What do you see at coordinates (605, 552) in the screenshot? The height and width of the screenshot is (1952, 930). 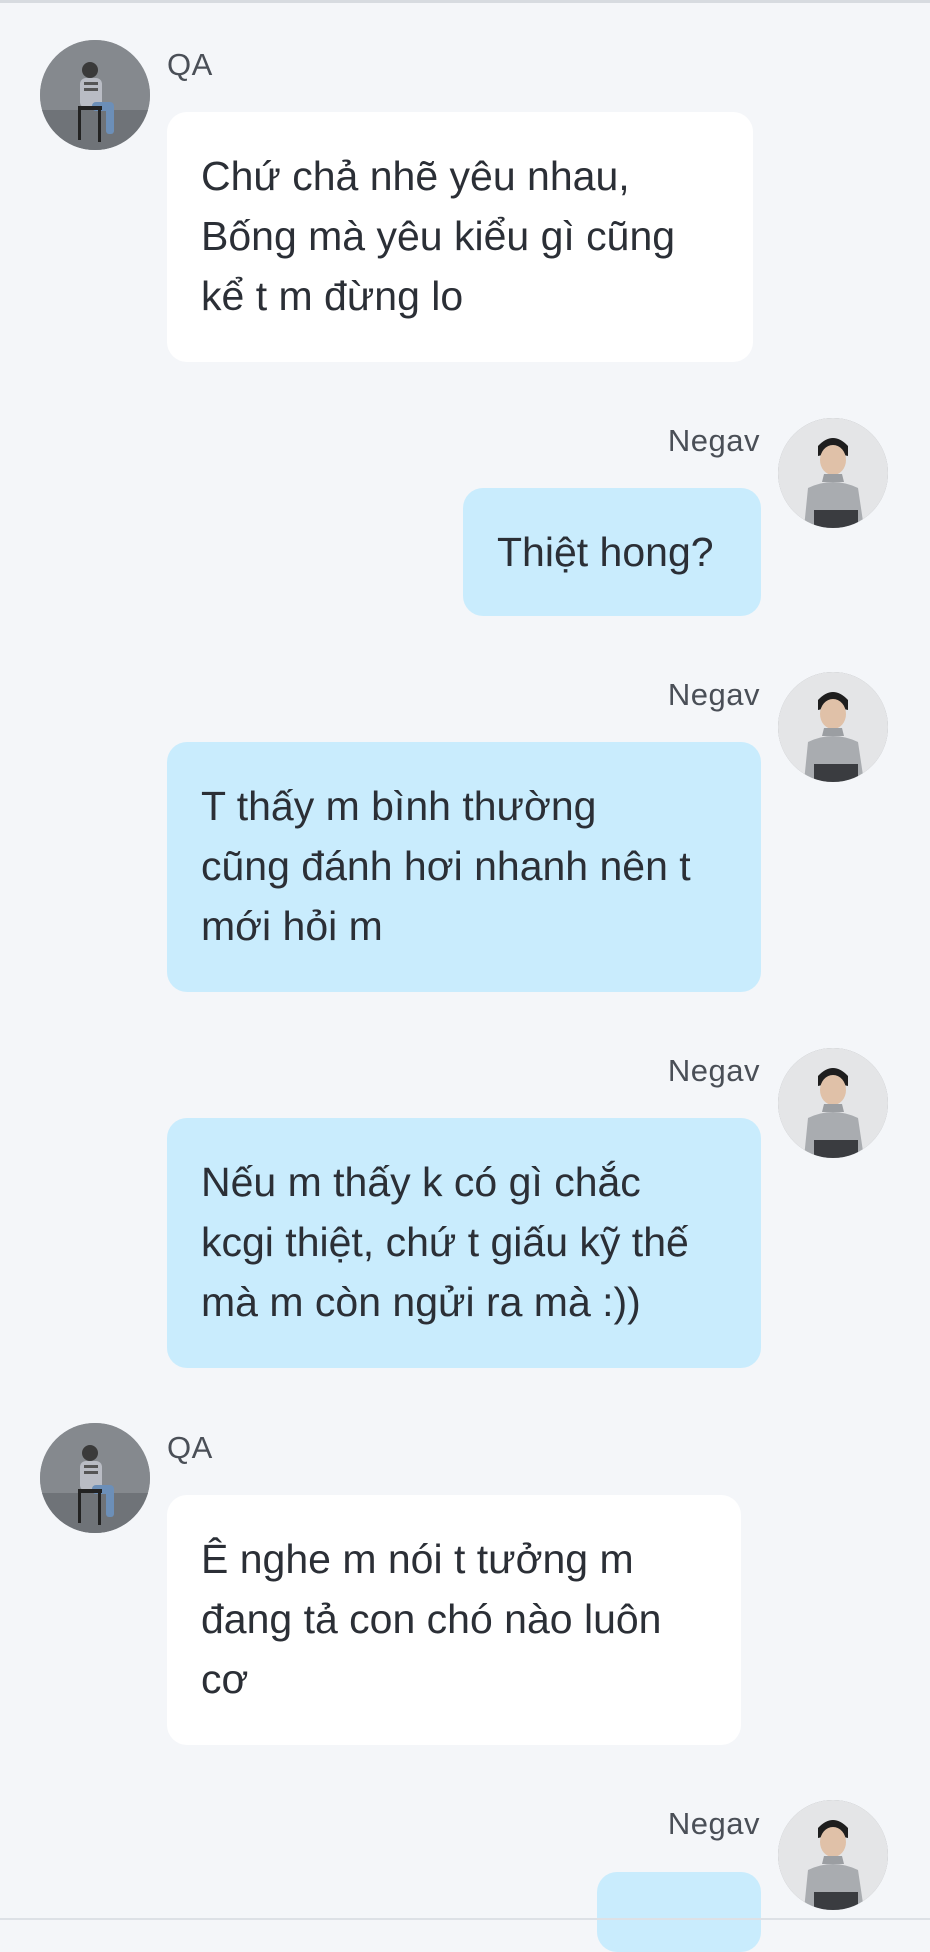 I see `message-line: Thiệt hong?` at bounding box center [605, 552].